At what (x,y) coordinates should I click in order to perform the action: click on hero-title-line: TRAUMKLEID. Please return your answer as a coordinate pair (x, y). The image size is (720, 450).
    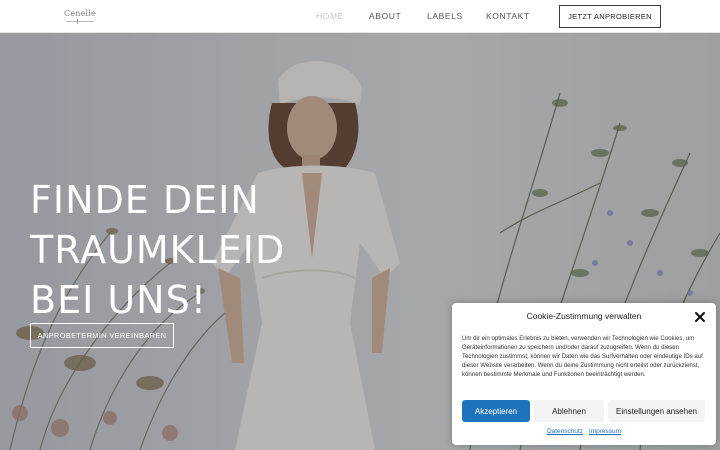
    Looking at the image, I should click on (158, 250).